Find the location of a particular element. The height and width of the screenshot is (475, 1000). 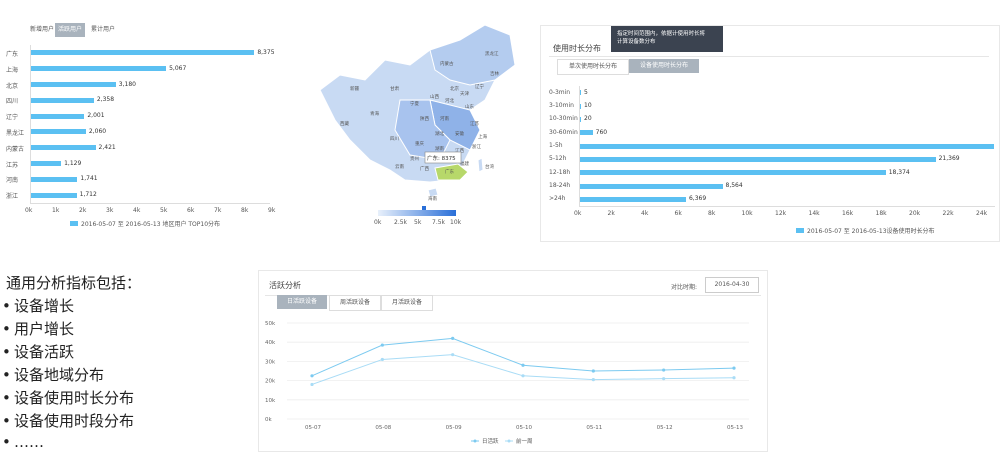

value-label: 2,060 is located at coordinates (97, 131).